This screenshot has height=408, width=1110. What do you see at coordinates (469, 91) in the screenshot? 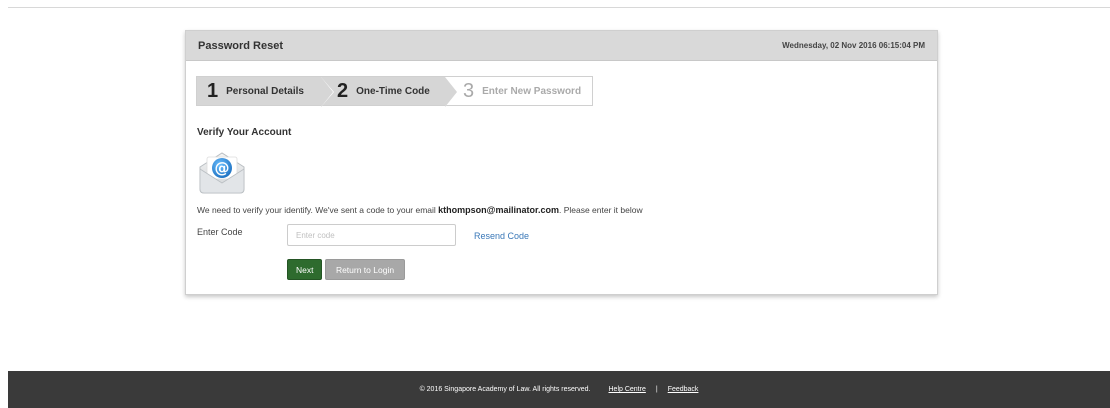
I see `step-number: 3` at bounding box center [469, 91].